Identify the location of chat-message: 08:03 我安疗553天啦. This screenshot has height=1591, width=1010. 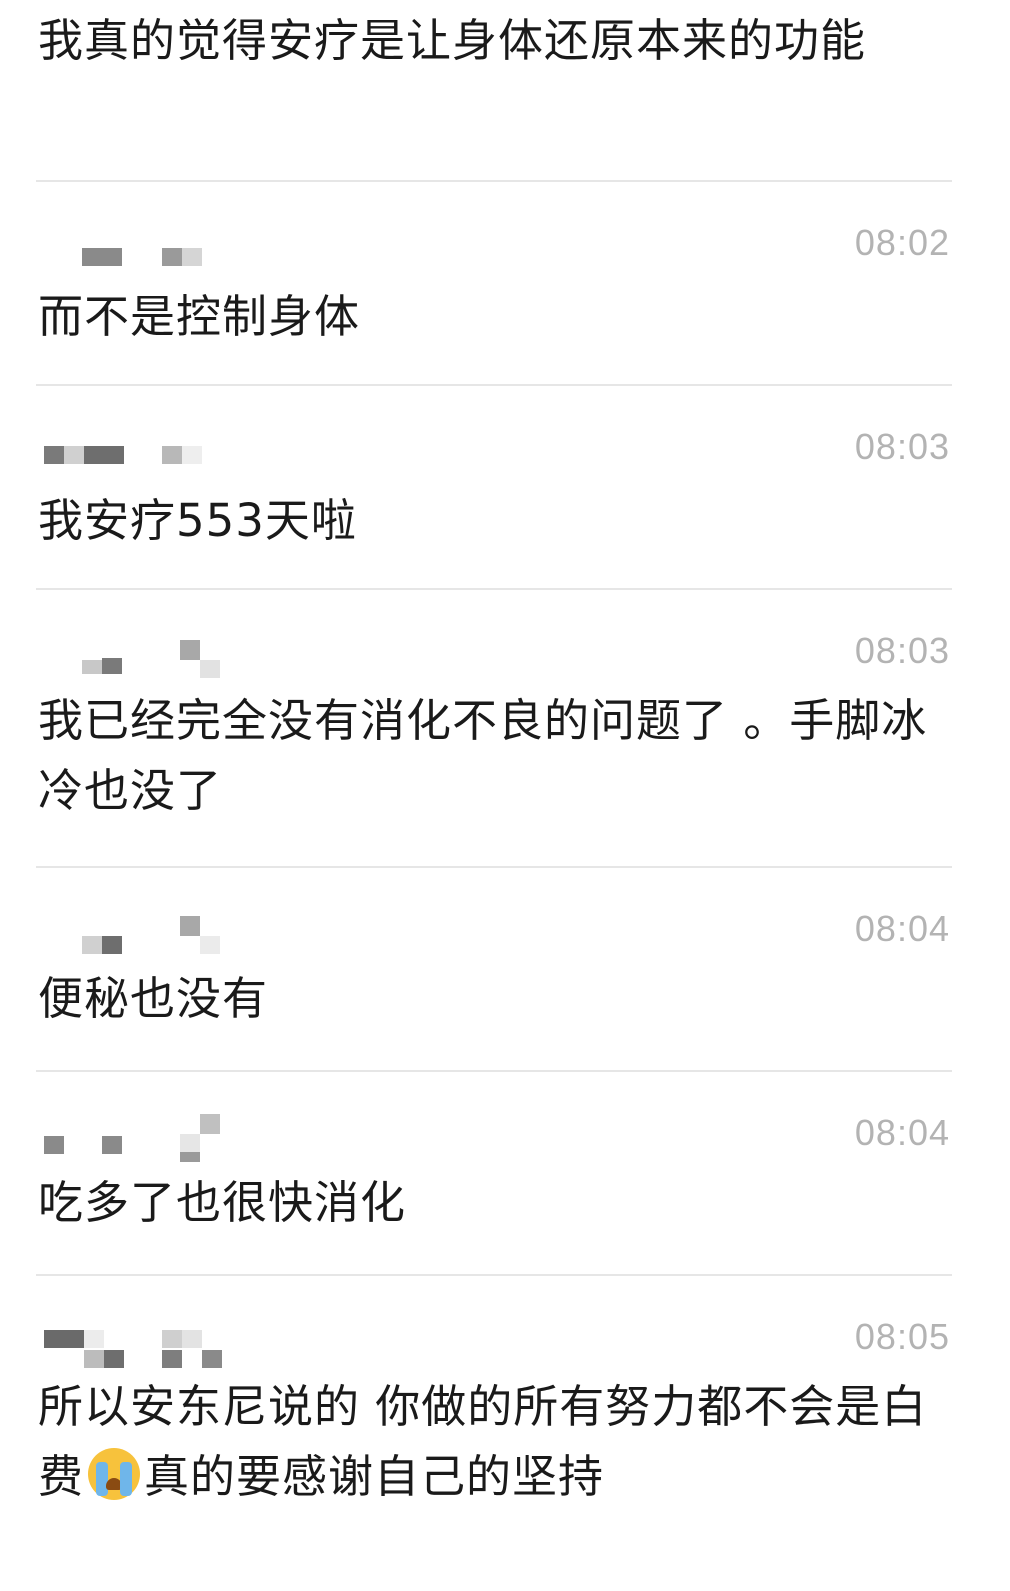
(494, 491).